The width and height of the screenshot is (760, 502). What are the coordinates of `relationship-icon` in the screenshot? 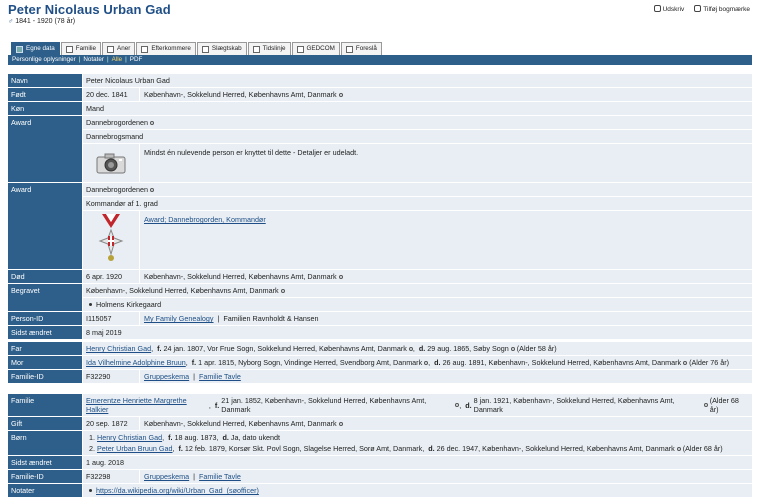 It's located at (205, 49).